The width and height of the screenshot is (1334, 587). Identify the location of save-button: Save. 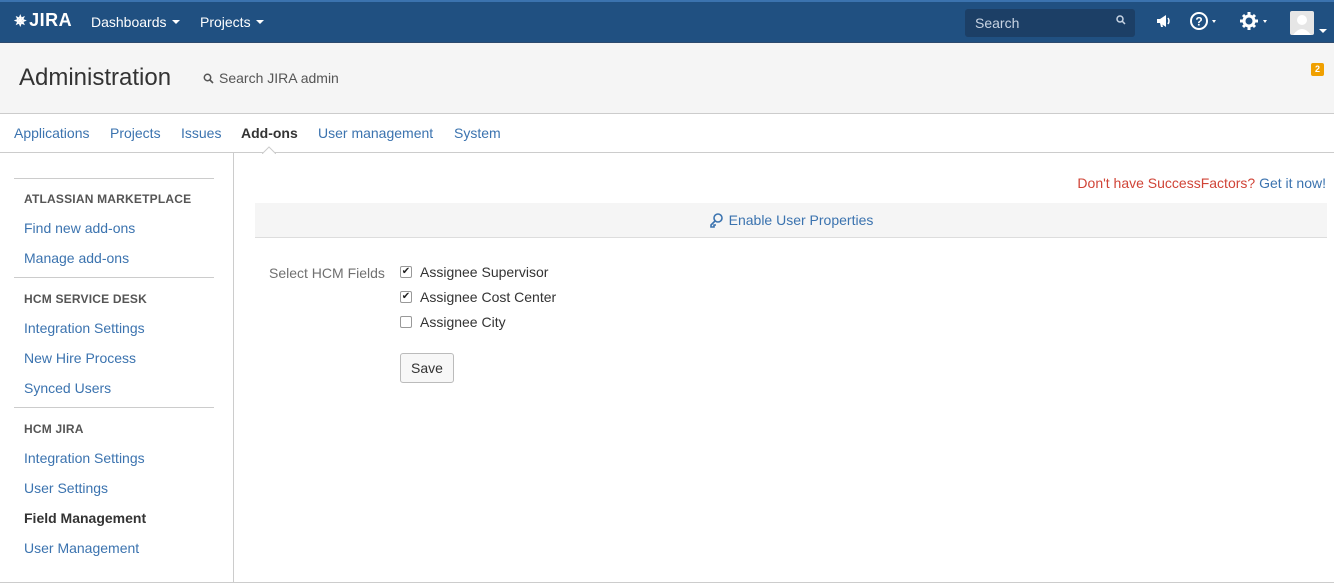
(427, 368).